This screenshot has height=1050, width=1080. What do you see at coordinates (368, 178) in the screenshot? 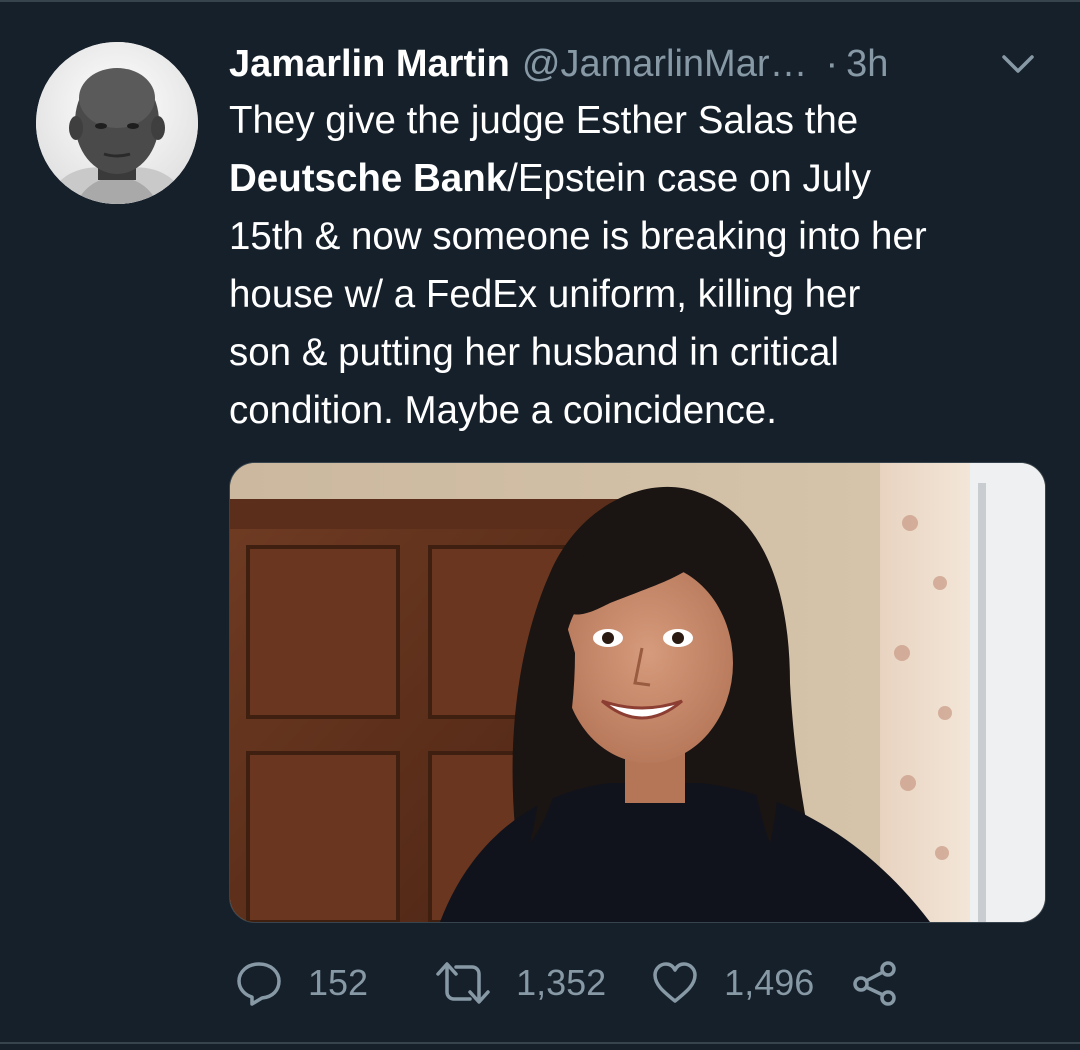
I see `tweet-text-bold: Deutsche Bank` at bounding box center [368, 178].